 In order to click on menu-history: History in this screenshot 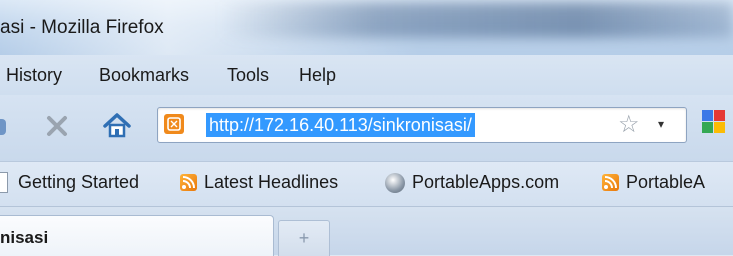, I will do `click(34, 75)`.